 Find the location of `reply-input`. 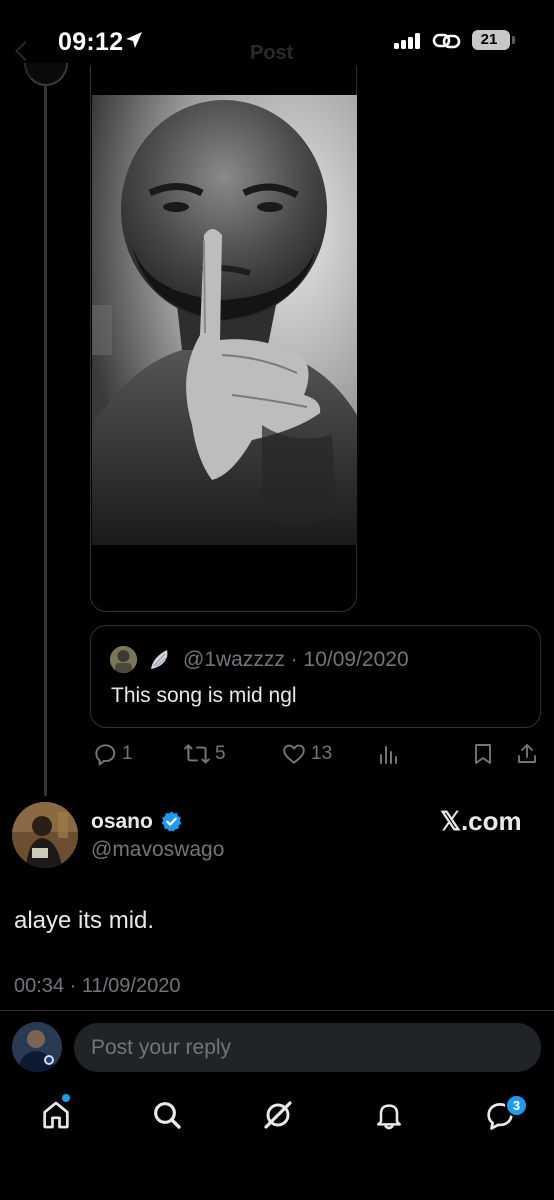

reply-input is located at coordinates (307, 1047).